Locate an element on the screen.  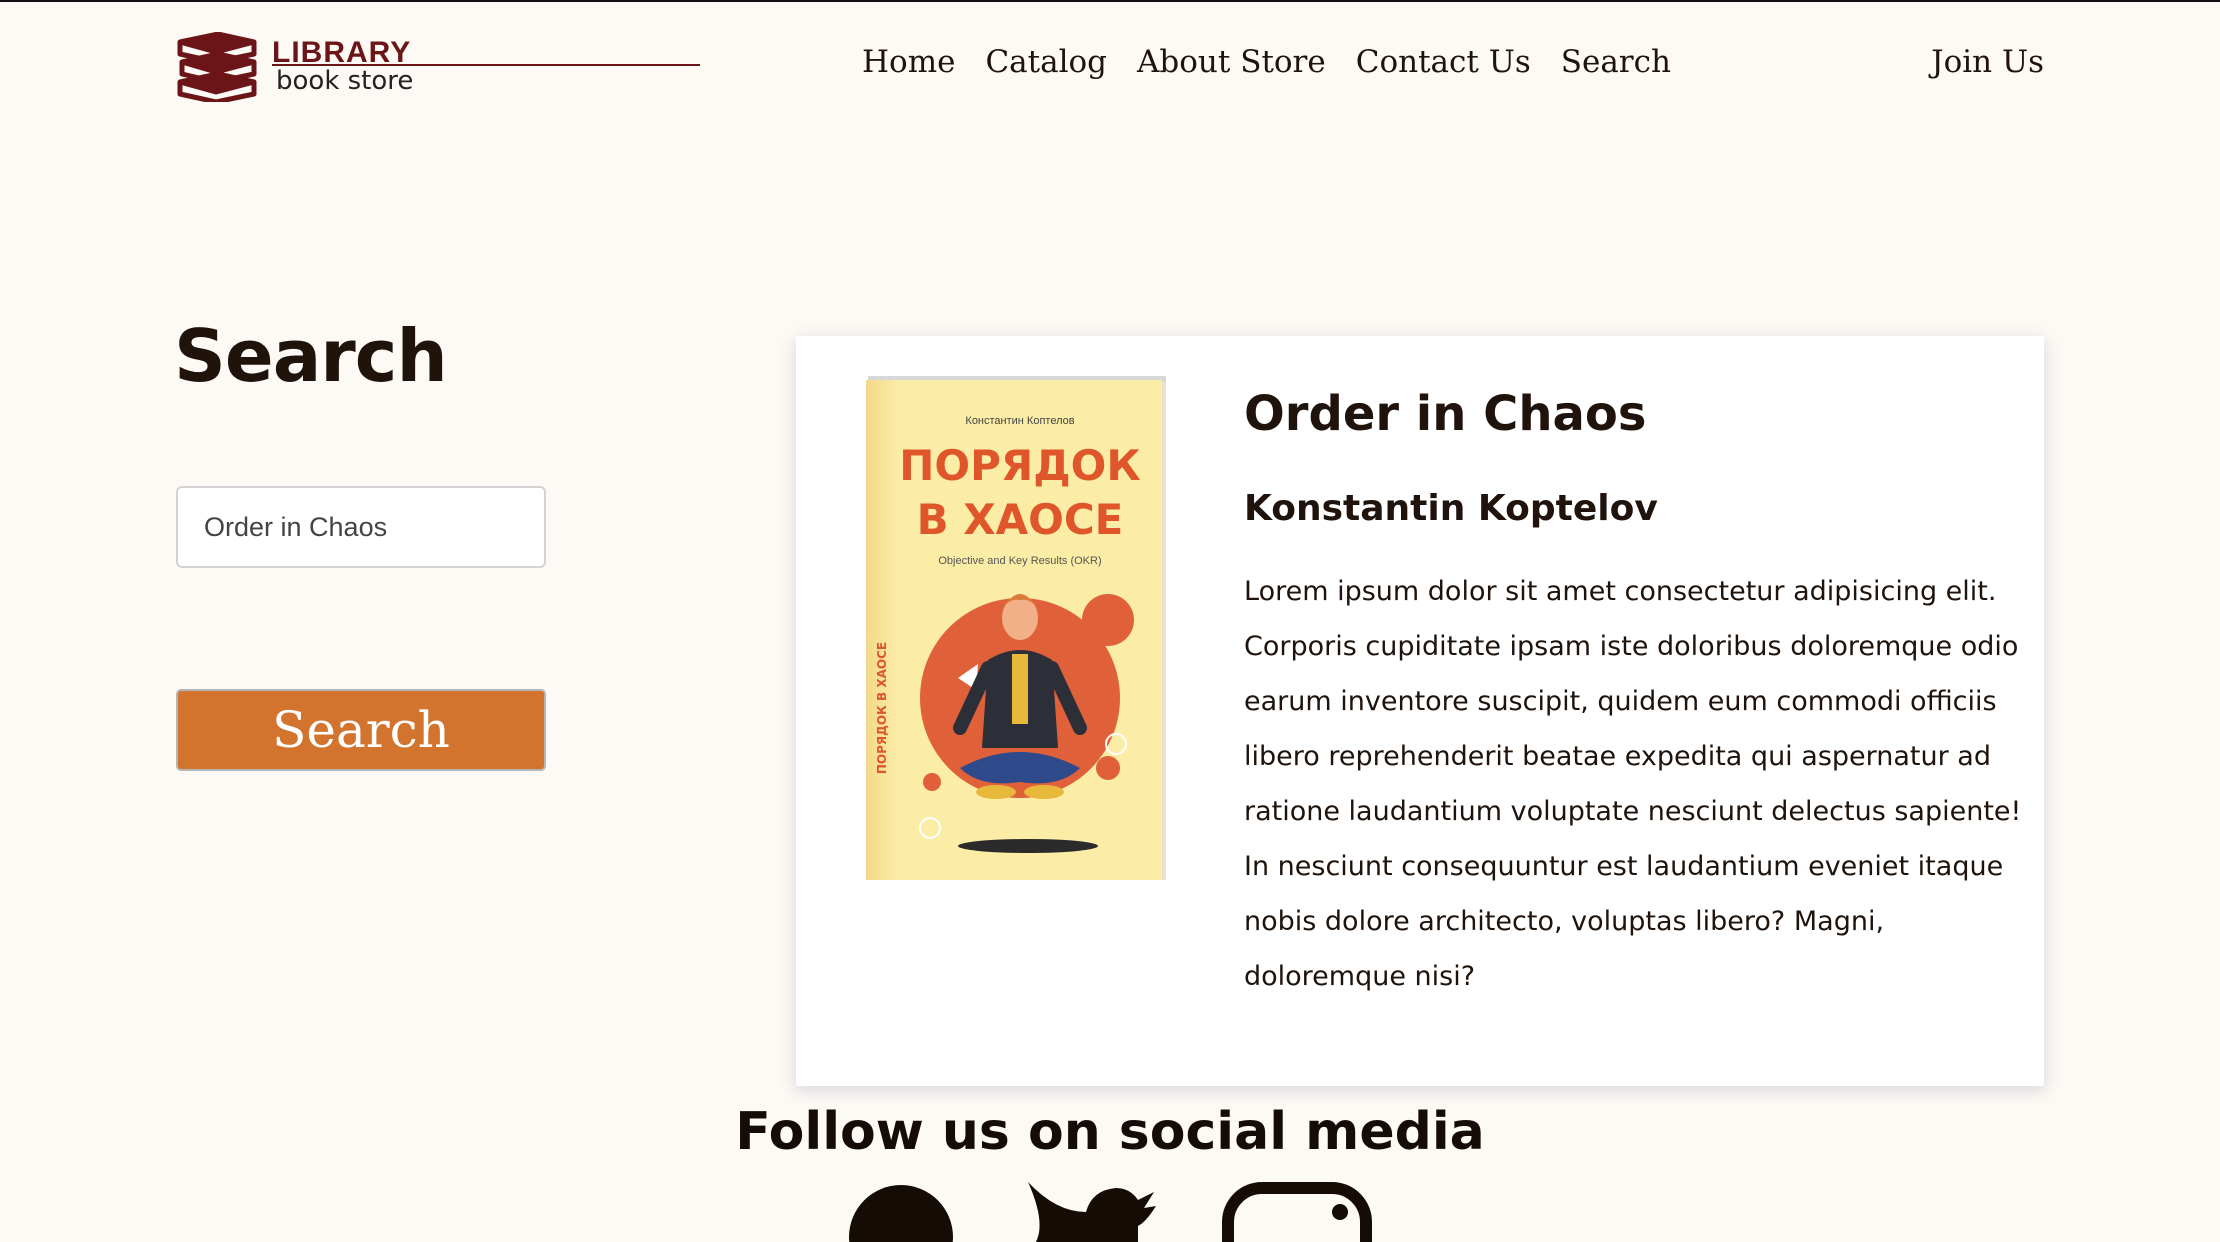
twitter-icon is located at coordinates (1091, 1212).